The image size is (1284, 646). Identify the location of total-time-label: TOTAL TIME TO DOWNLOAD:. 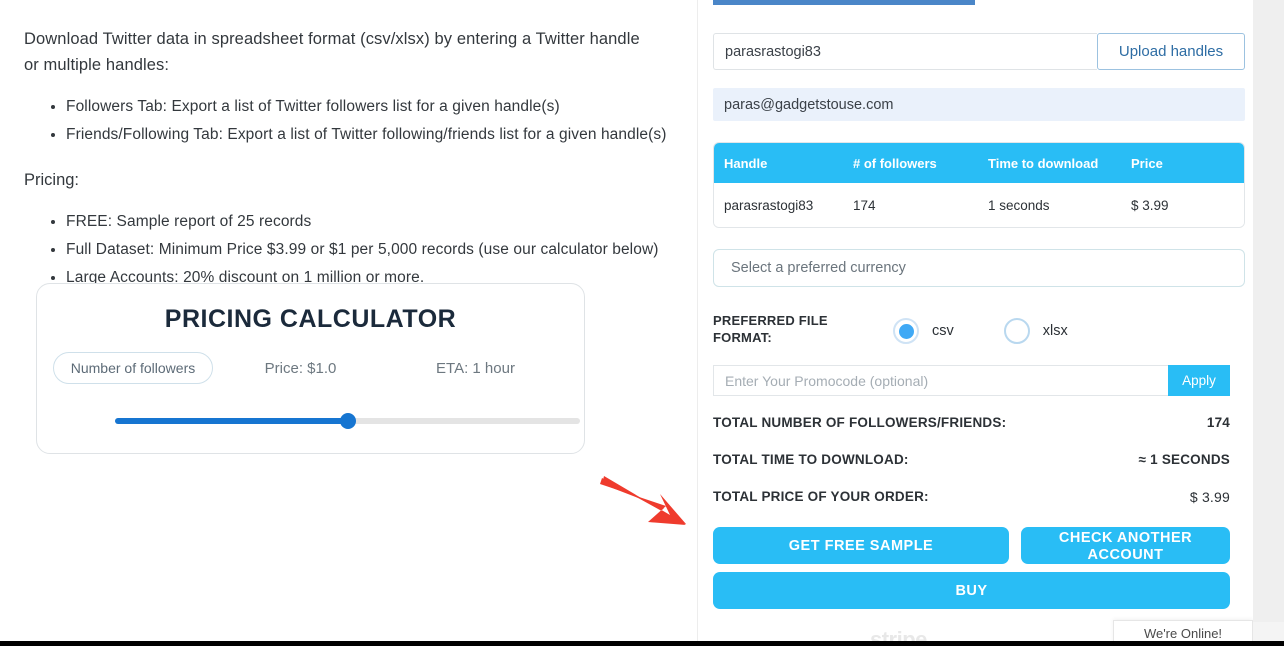
(811, 459).